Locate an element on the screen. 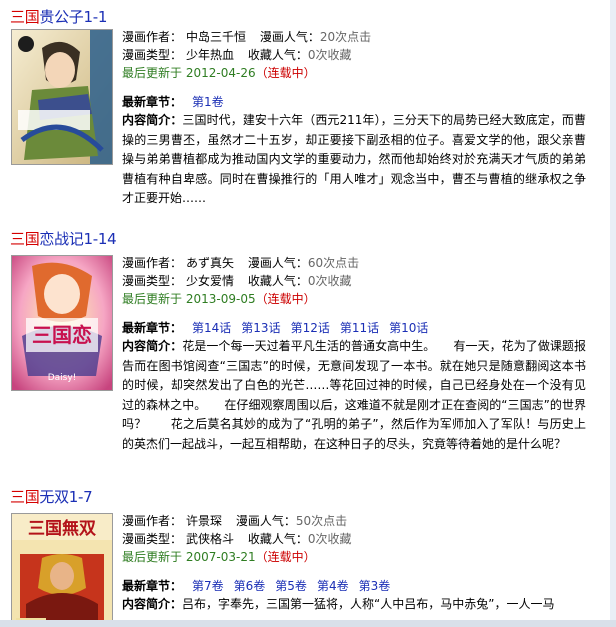 Image resolution: width=616 pixels, height=627 pixels. chapter-link: 第14话 is located at coordinates (211, 328).